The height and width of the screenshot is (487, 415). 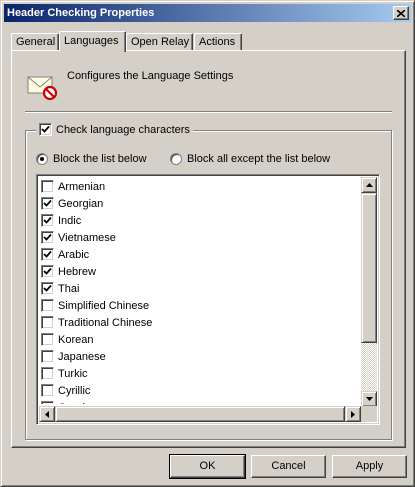 I want to click on list-item: Turkic, so click(x=202, y=373).